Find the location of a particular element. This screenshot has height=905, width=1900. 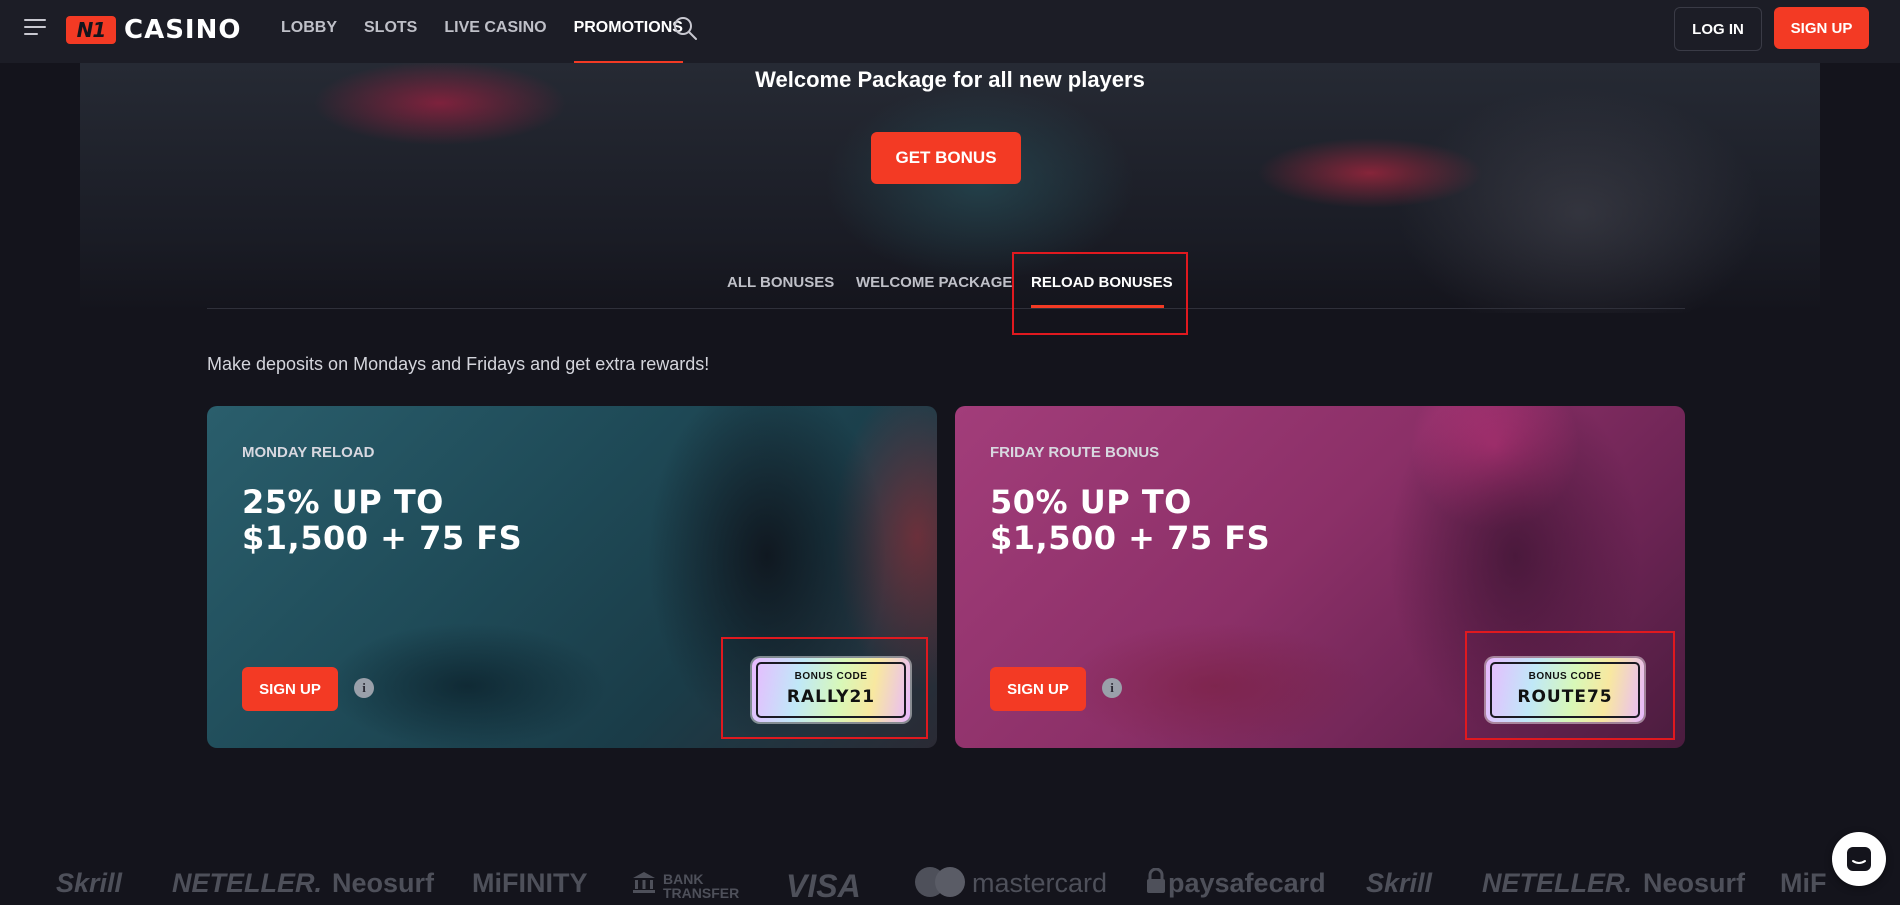

payment-mastercard-logo: mastercard is located at coordinates (1040, 883).